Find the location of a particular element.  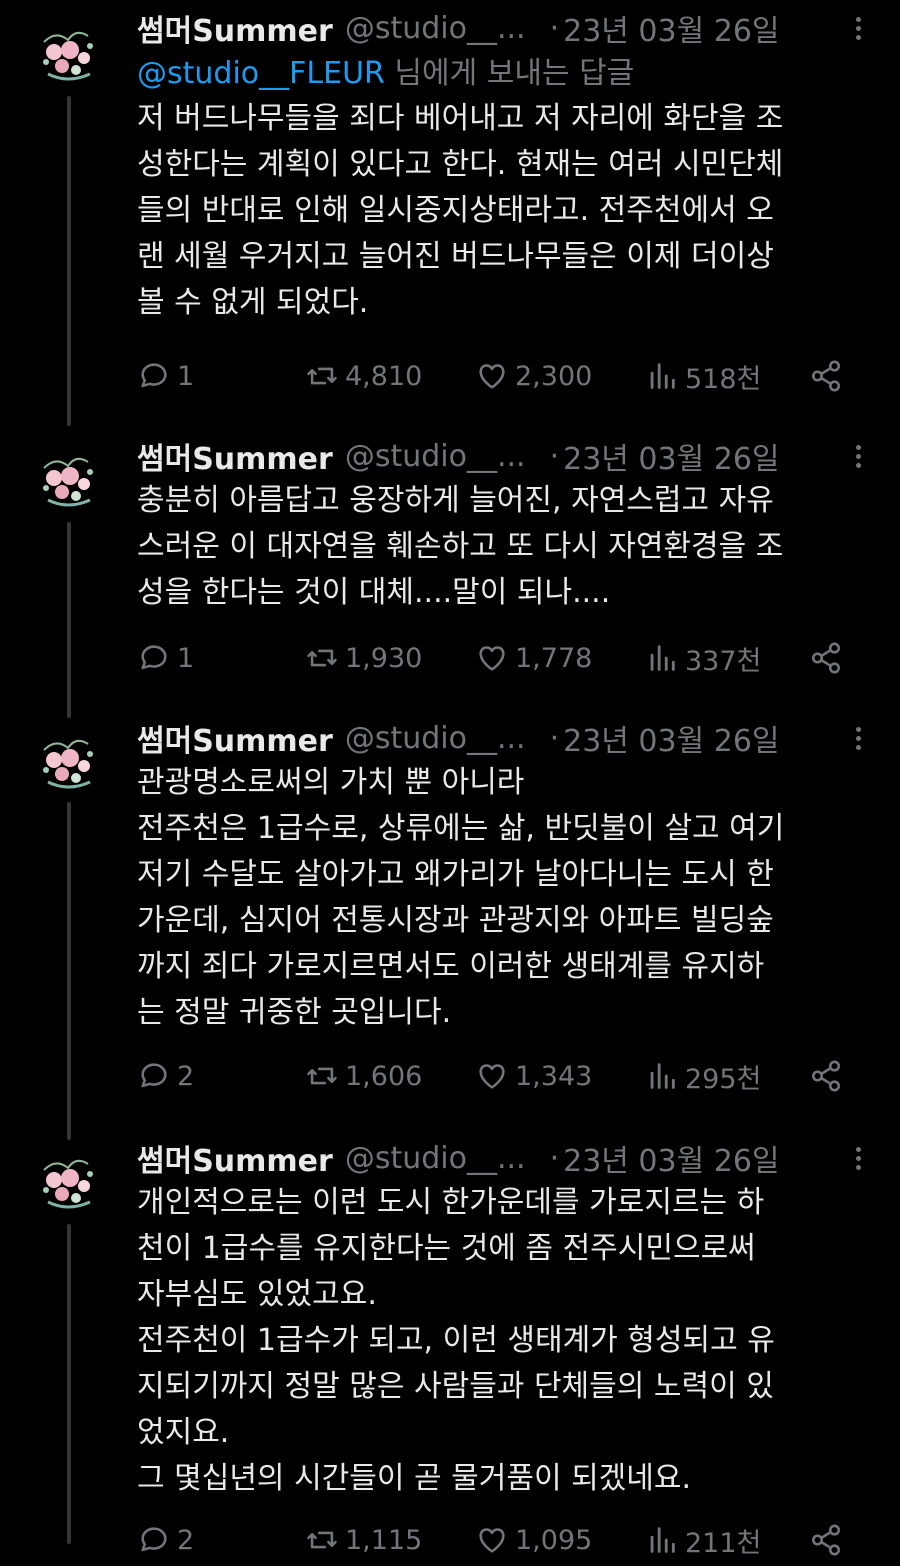

tweet-text-line: 는 정말 귀중한 곳입니다. is located at coordinates (294, 1012).